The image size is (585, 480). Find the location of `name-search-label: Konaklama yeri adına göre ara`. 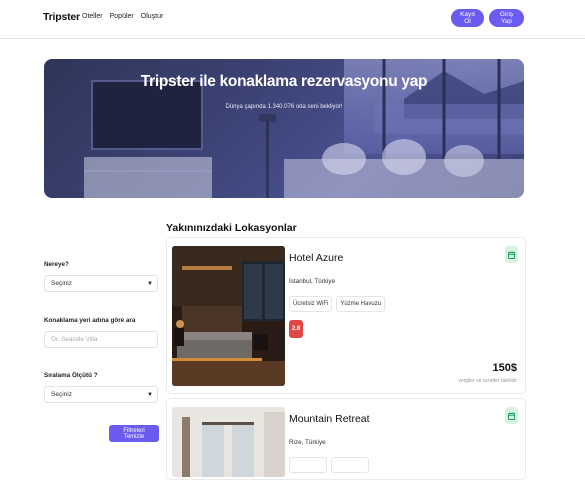

name-search-label: Konaklama yeri adına göre ara is located at coordinates (90, 320).